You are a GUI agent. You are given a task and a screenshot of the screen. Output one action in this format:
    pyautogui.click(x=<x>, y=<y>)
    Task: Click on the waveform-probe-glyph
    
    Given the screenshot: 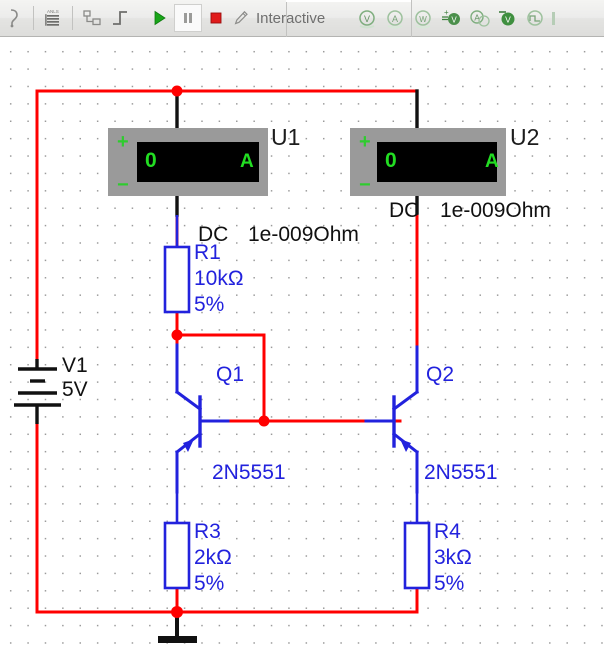 What is the action you would take?
    pyautogui.click(x=535, y=18)
    